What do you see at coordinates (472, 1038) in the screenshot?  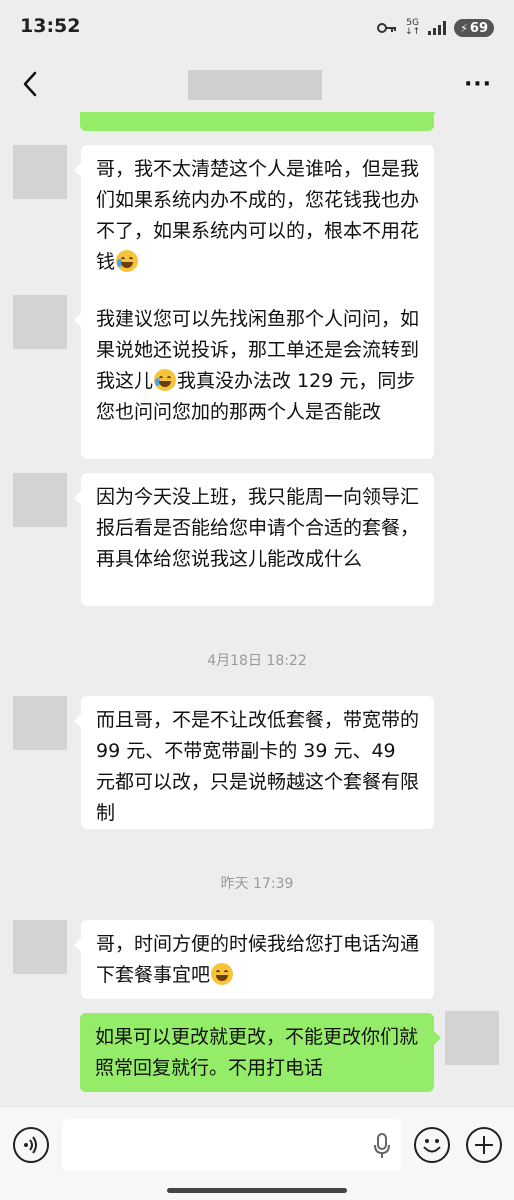 I see `my-avatar` at bounding box center [472, 1038].